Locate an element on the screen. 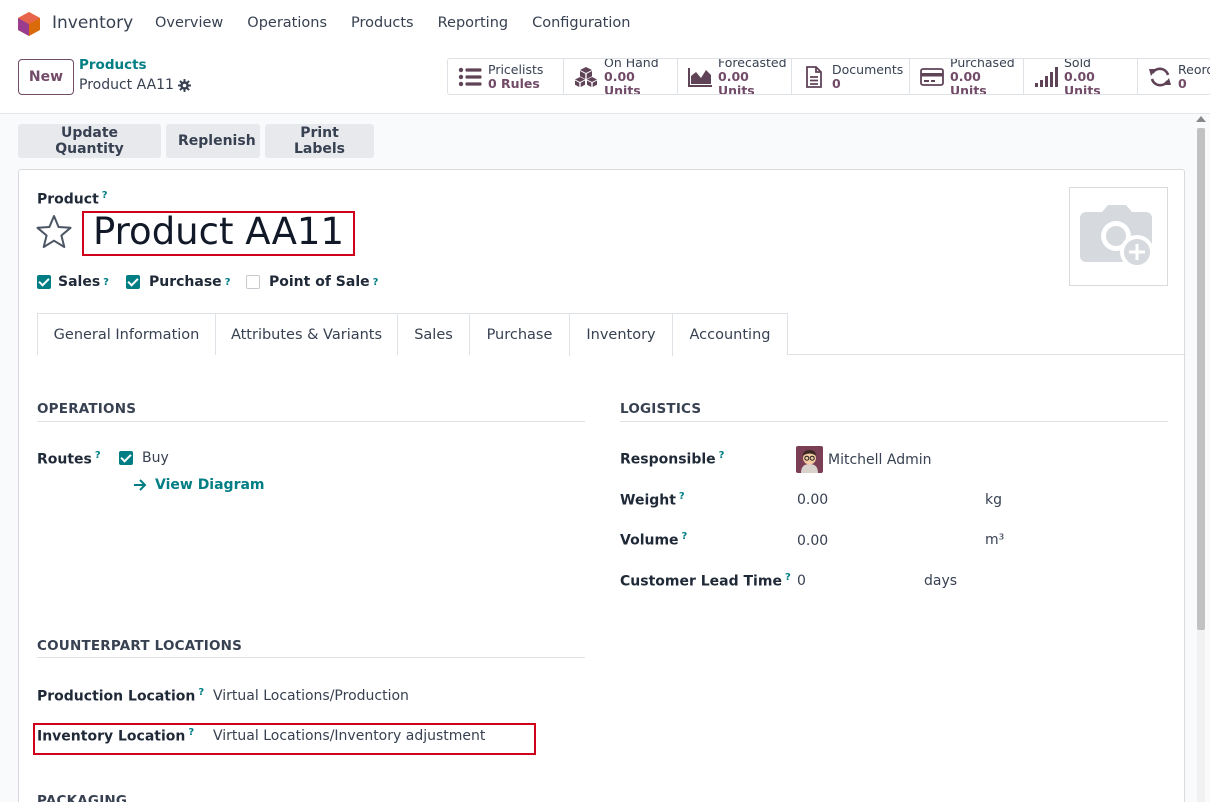 The image size is (1210, 802). responsible-field: Mitchell Admin is located at coordinates (864, 459).